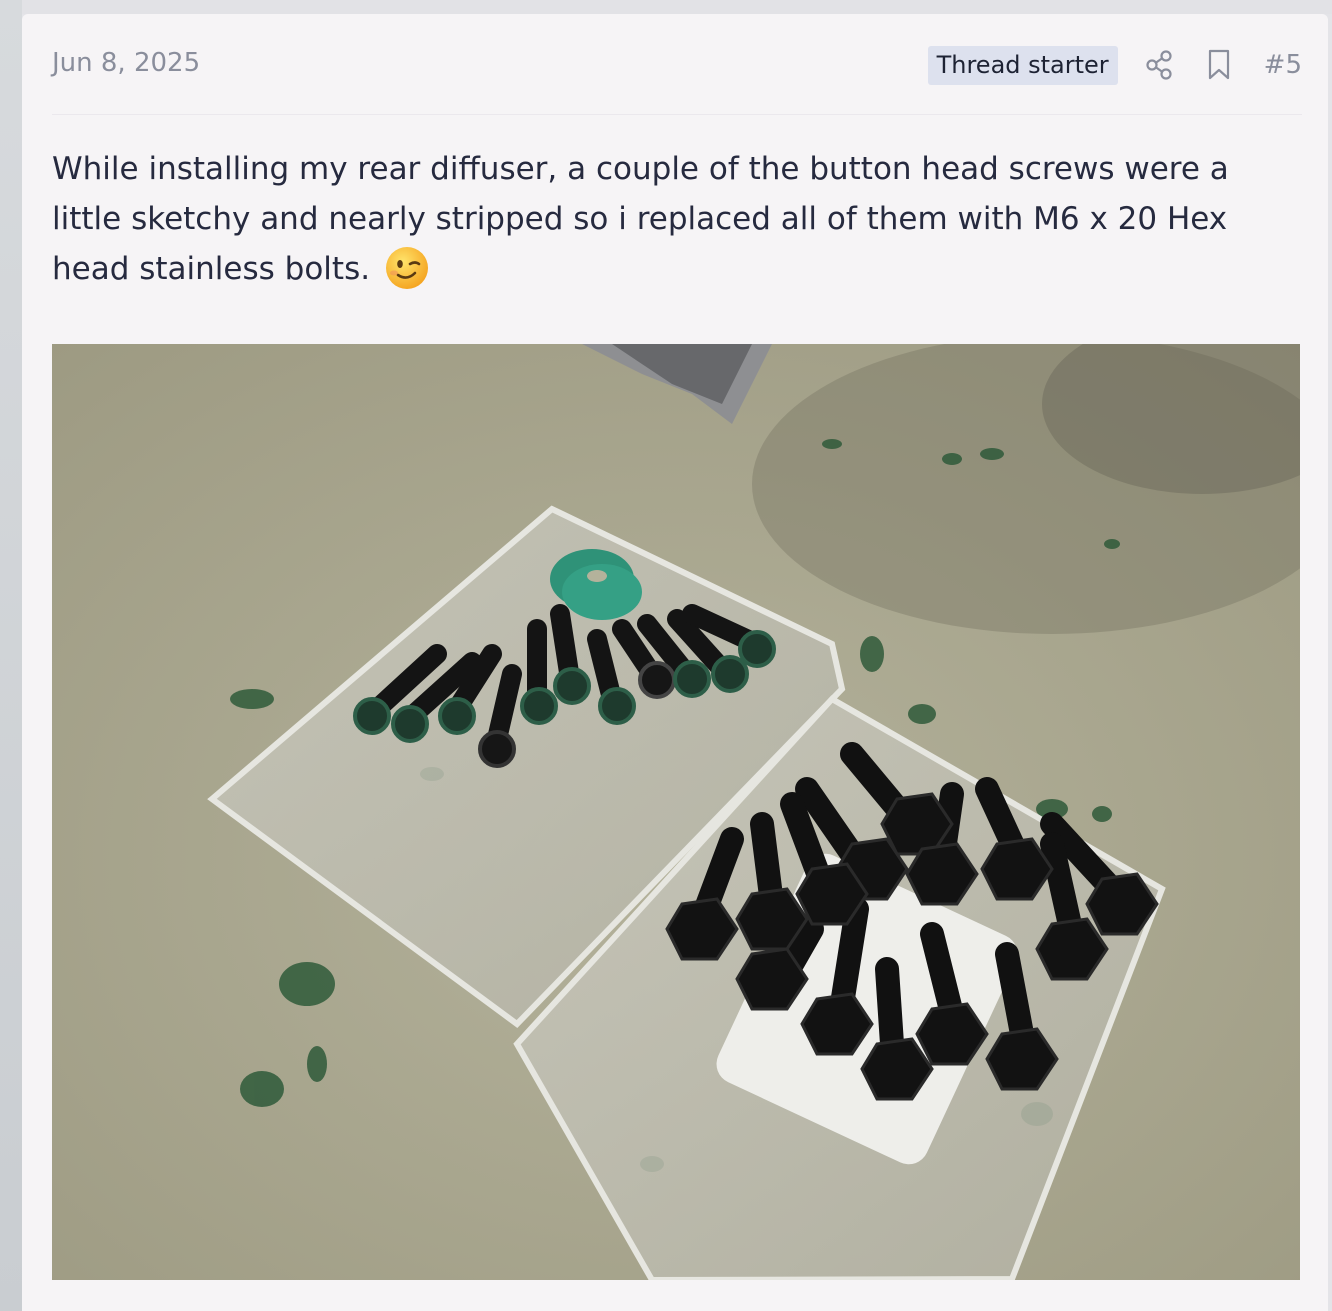  Describe the element at coordinates (126, 63) in the screenshot. I see `post-date: Jun 8, 2025` at that location.